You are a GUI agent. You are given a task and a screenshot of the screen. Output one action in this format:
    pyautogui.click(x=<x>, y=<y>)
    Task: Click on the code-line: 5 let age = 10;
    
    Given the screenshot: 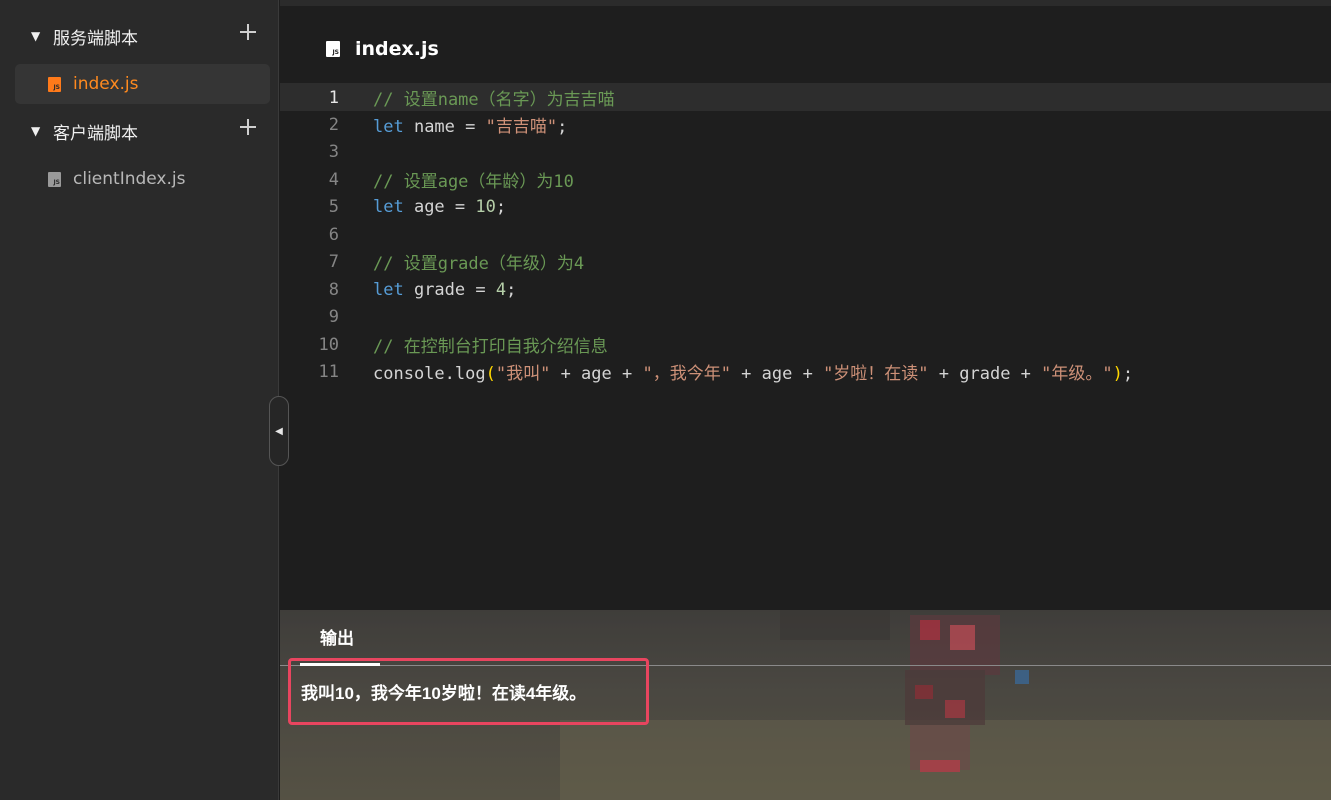 What is the action you would take?
    pyautogui.click(x=805, y=206)
    